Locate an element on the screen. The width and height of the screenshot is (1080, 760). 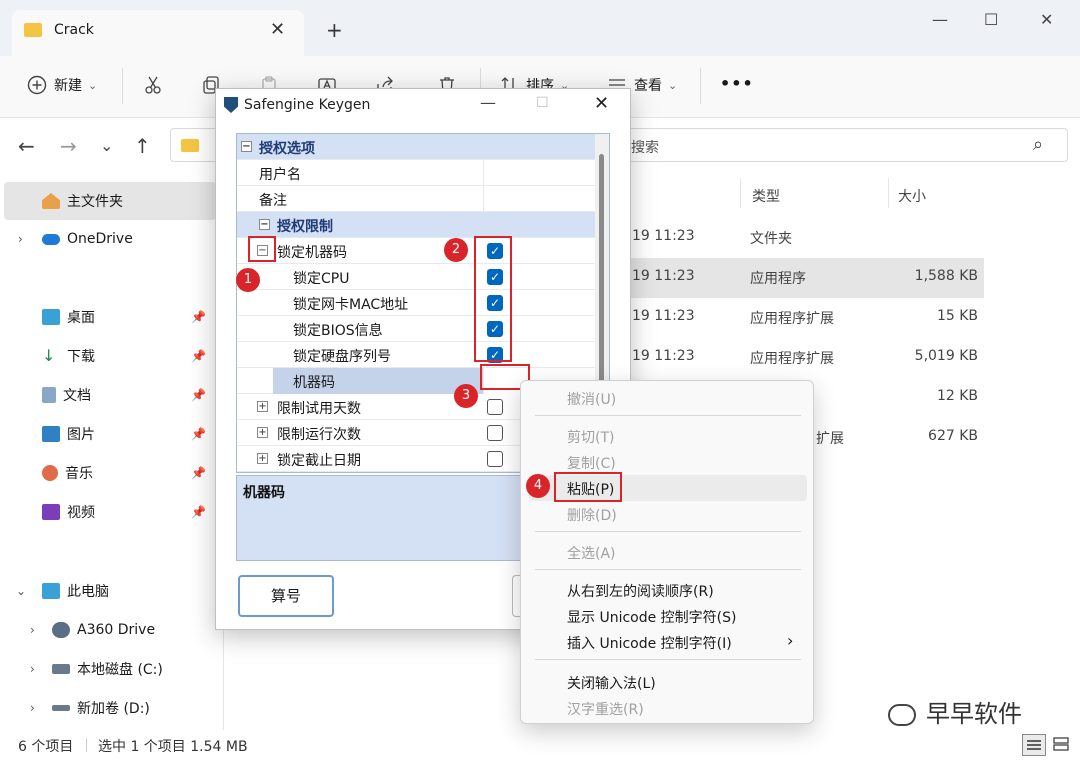
sidebar-item-label: 视频 is located at coordinates (81, 513).